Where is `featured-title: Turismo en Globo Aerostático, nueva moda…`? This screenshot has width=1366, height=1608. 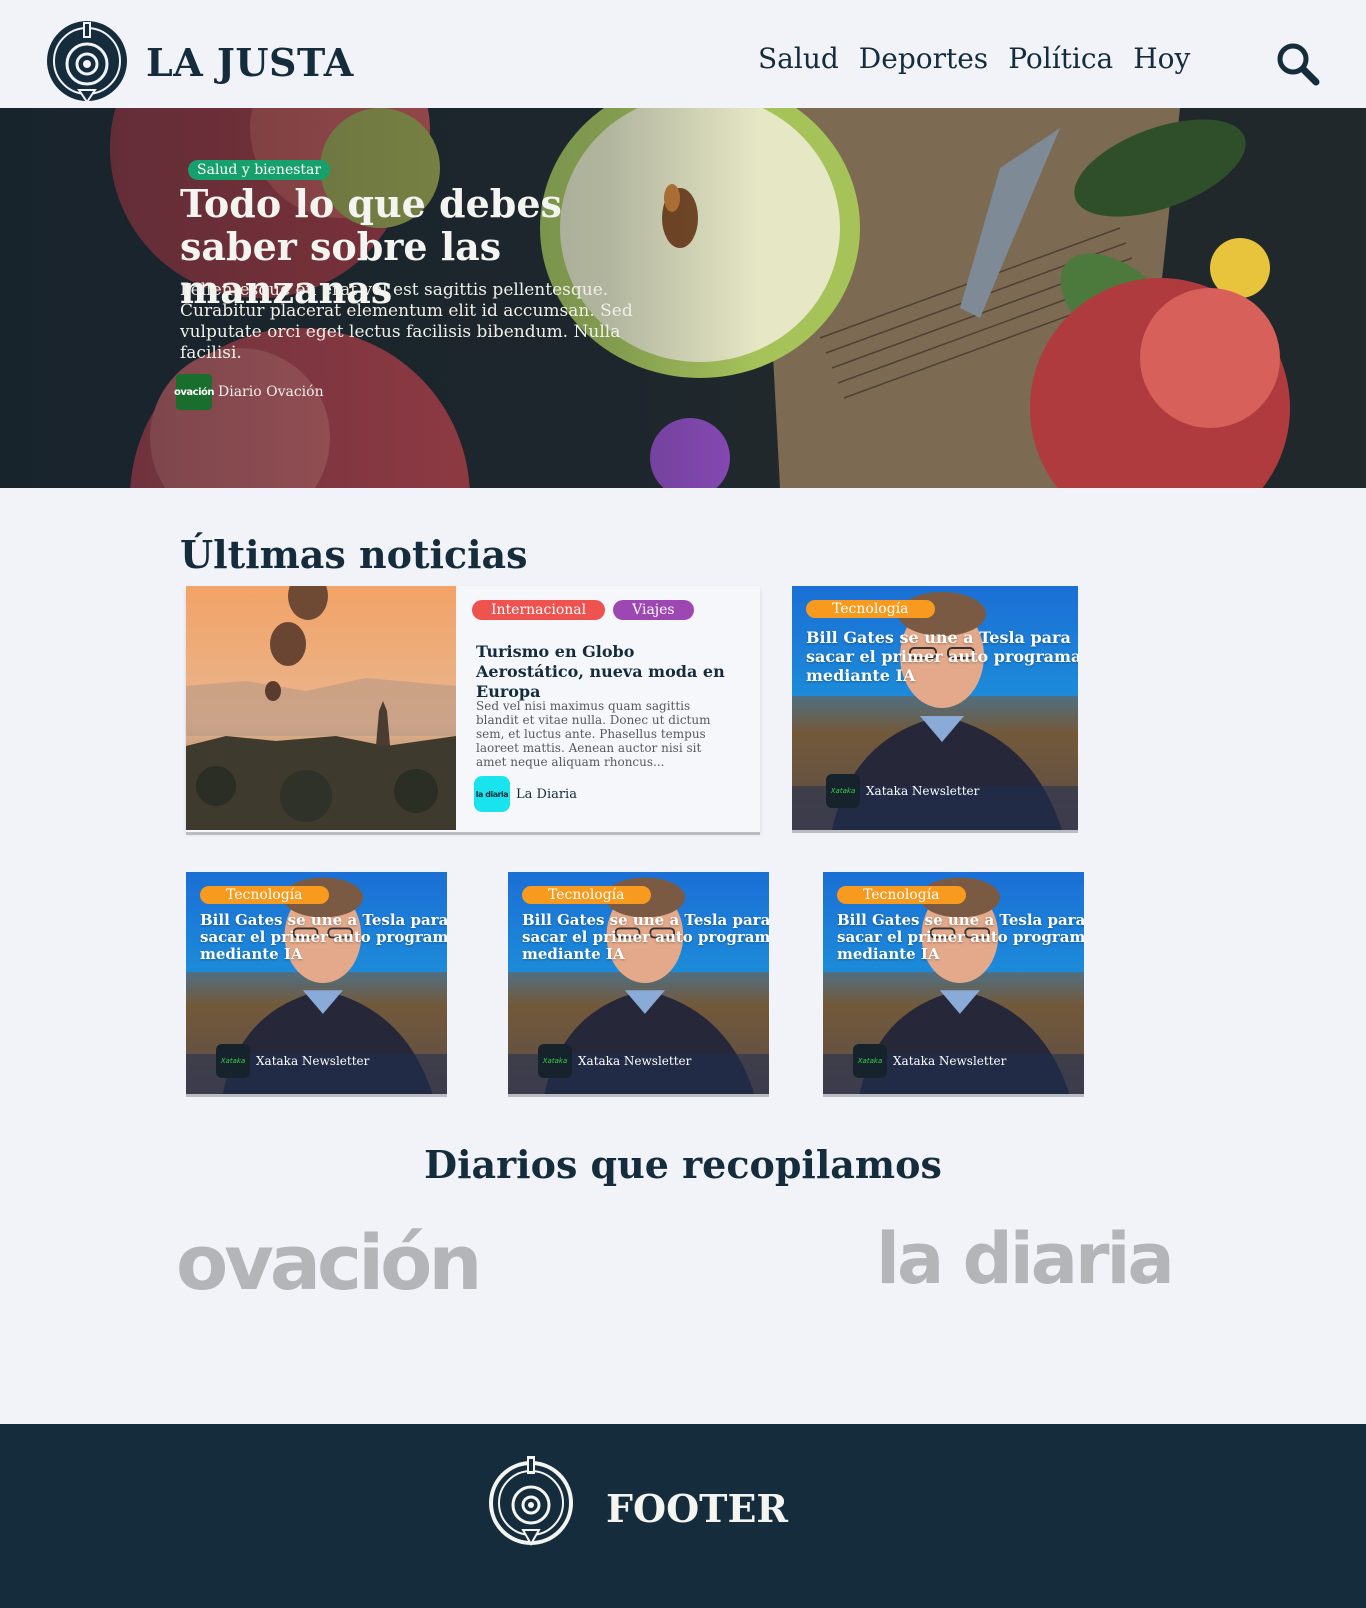 featured-title: Turismo en Globo Aerostático, nueva moda… is located at coordinates (606, 672).